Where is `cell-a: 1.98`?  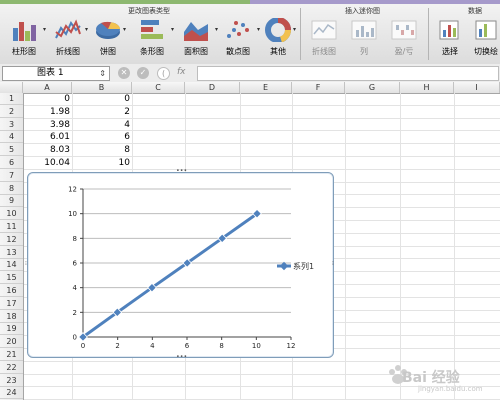
cell-a: 1.98 is located at coordinates (47, 112).